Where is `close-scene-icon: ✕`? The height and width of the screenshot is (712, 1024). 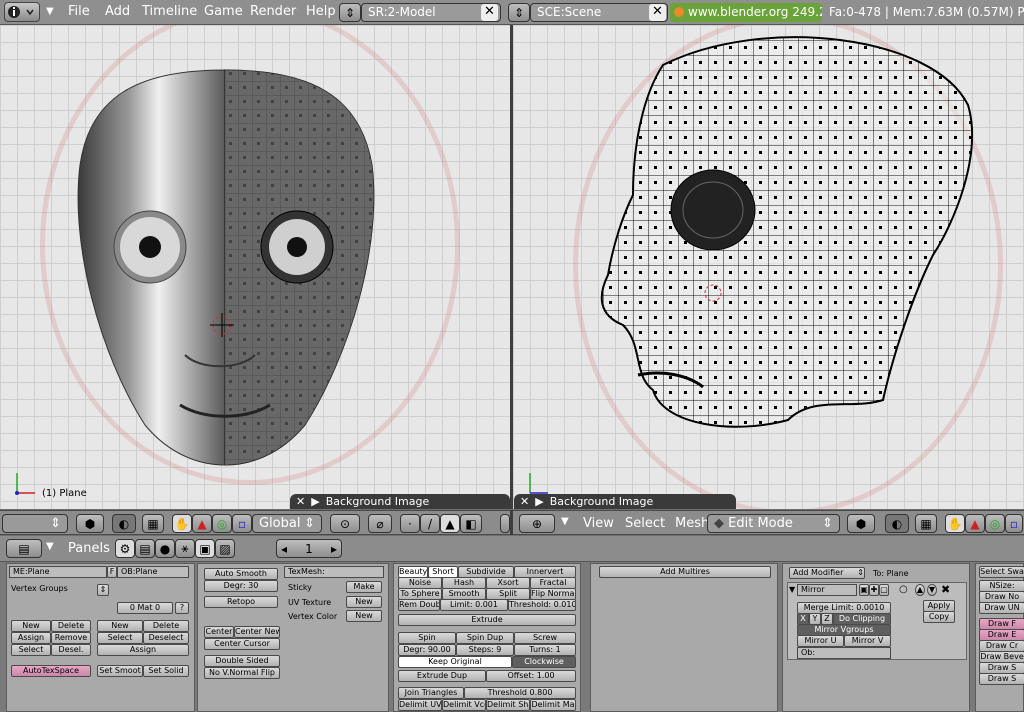
close-scene-icon: ✕ is located at coordinates (657, 12).